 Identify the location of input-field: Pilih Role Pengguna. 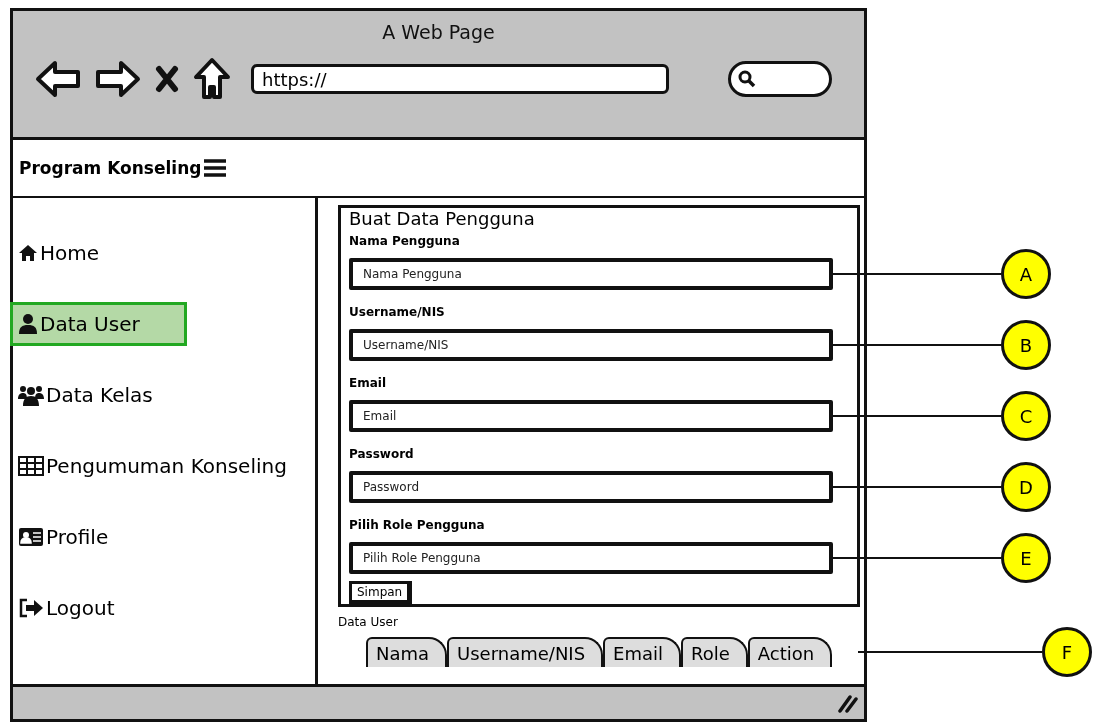
(591, 558).